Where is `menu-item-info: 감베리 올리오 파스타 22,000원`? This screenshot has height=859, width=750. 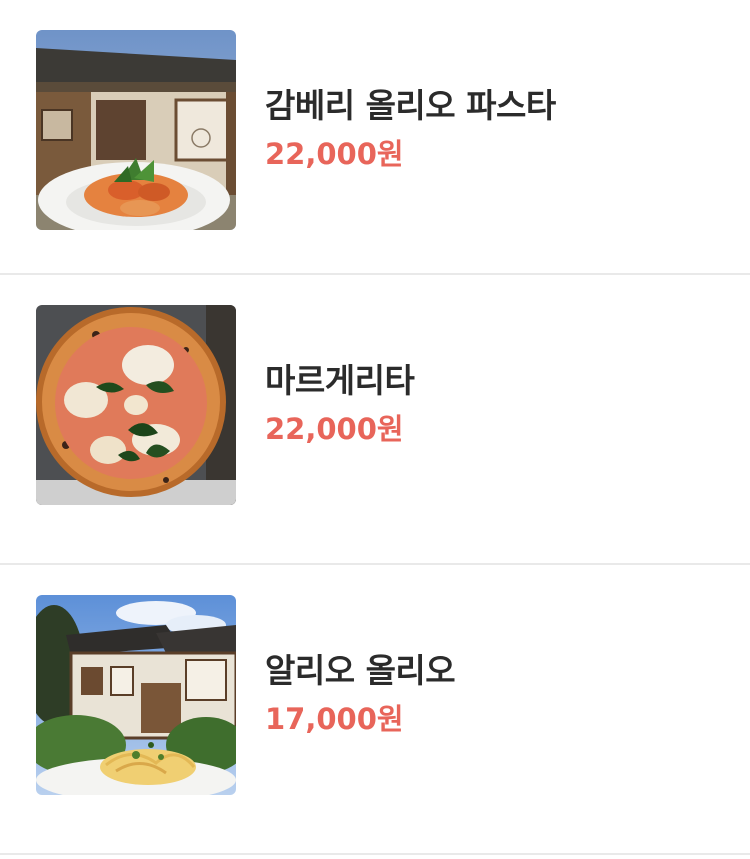 menu-item-info: 감베리 올리오 파스타 22,000원 is located at coordinates (410, 129).